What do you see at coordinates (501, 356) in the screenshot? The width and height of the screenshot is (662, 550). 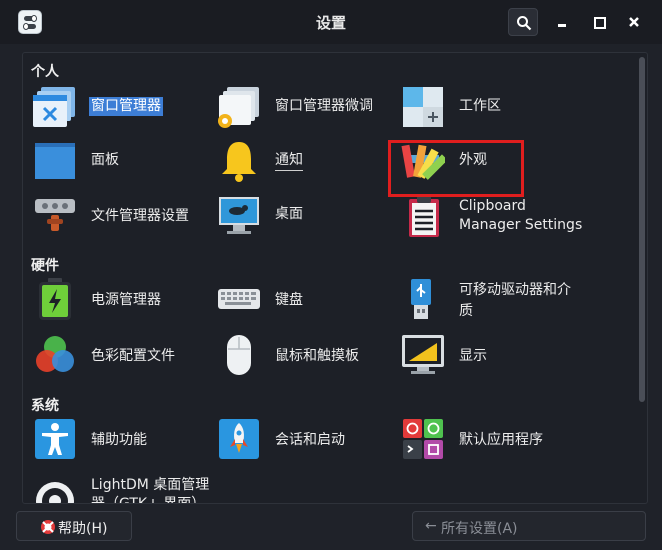 I see `item-display: 显示` at bounding box center [501, 356].